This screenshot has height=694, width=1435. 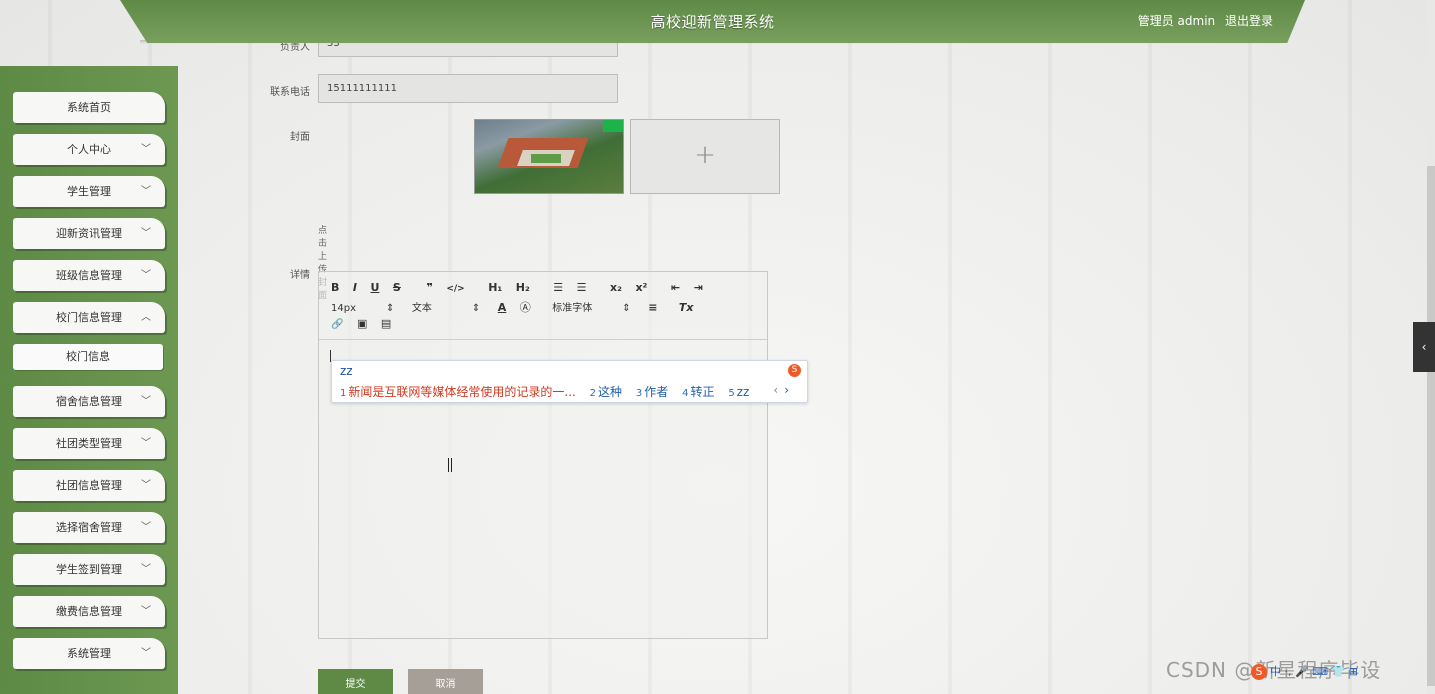 What do you see at coordinates (686, 307) in the screenshot?
I see `clear-format-icon: Tx` at bounding box center [686, 307].